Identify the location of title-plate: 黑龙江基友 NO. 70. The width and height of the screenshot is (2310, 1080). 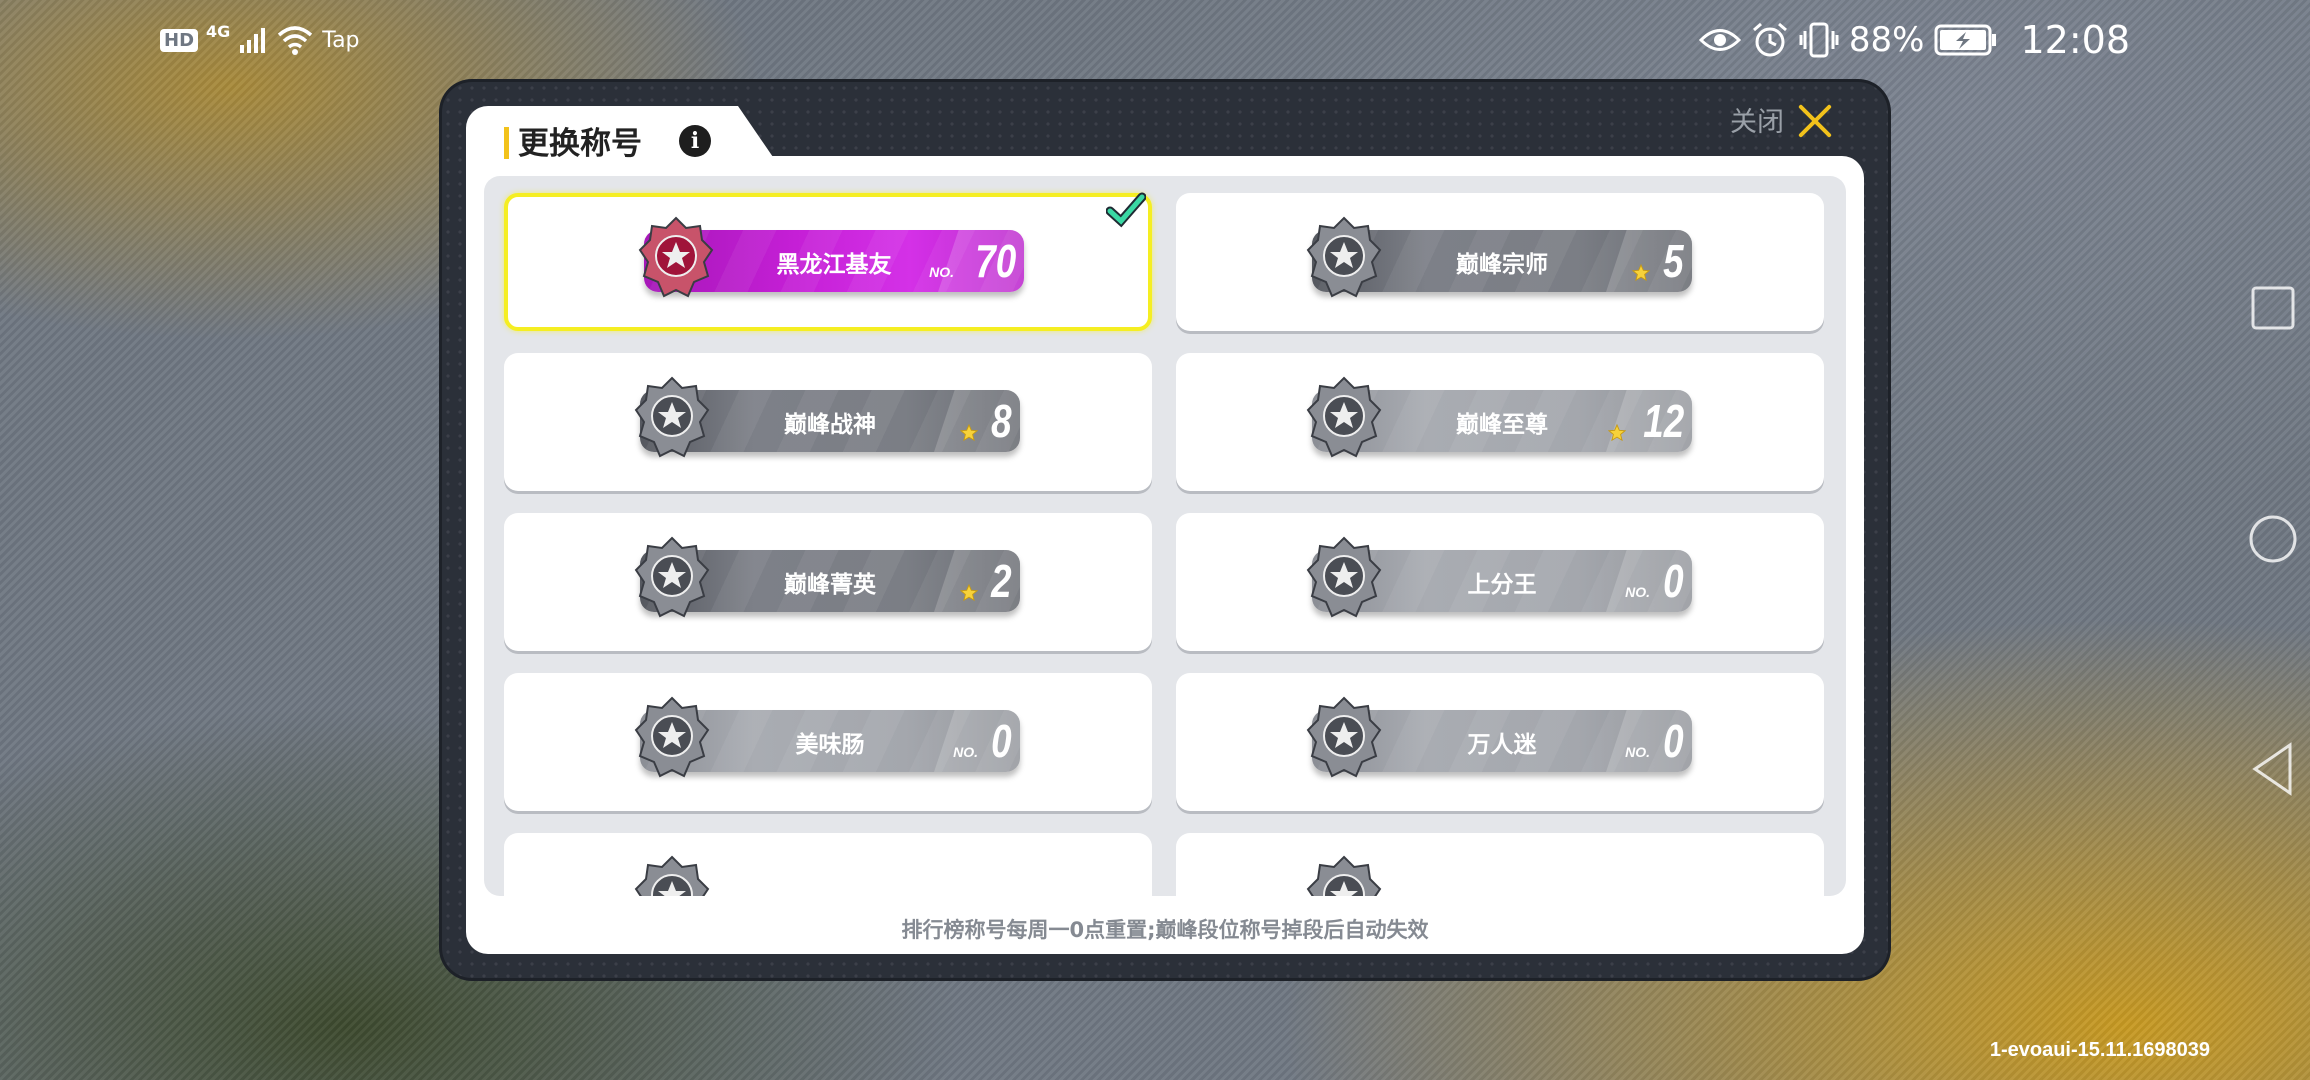
(831, 257).